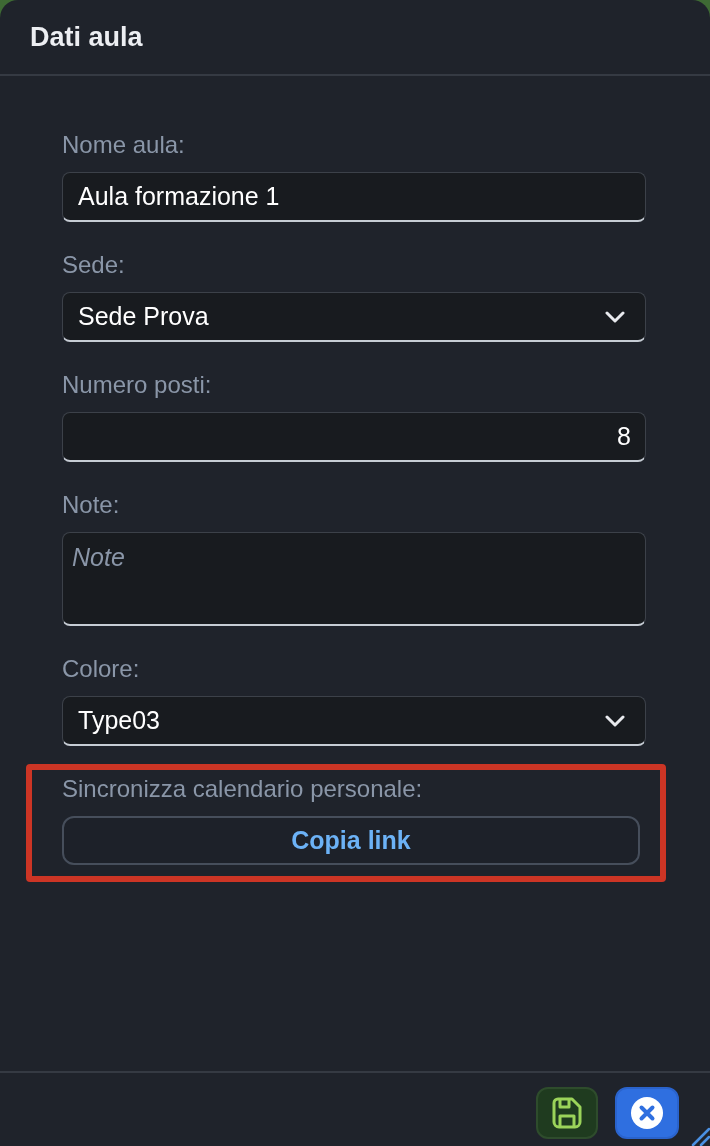 The width and height of the screenshot is (710, 1146). Describe the element at coordinates (91, 505) in the screenshot. I see `field-label: Note:` at that location.